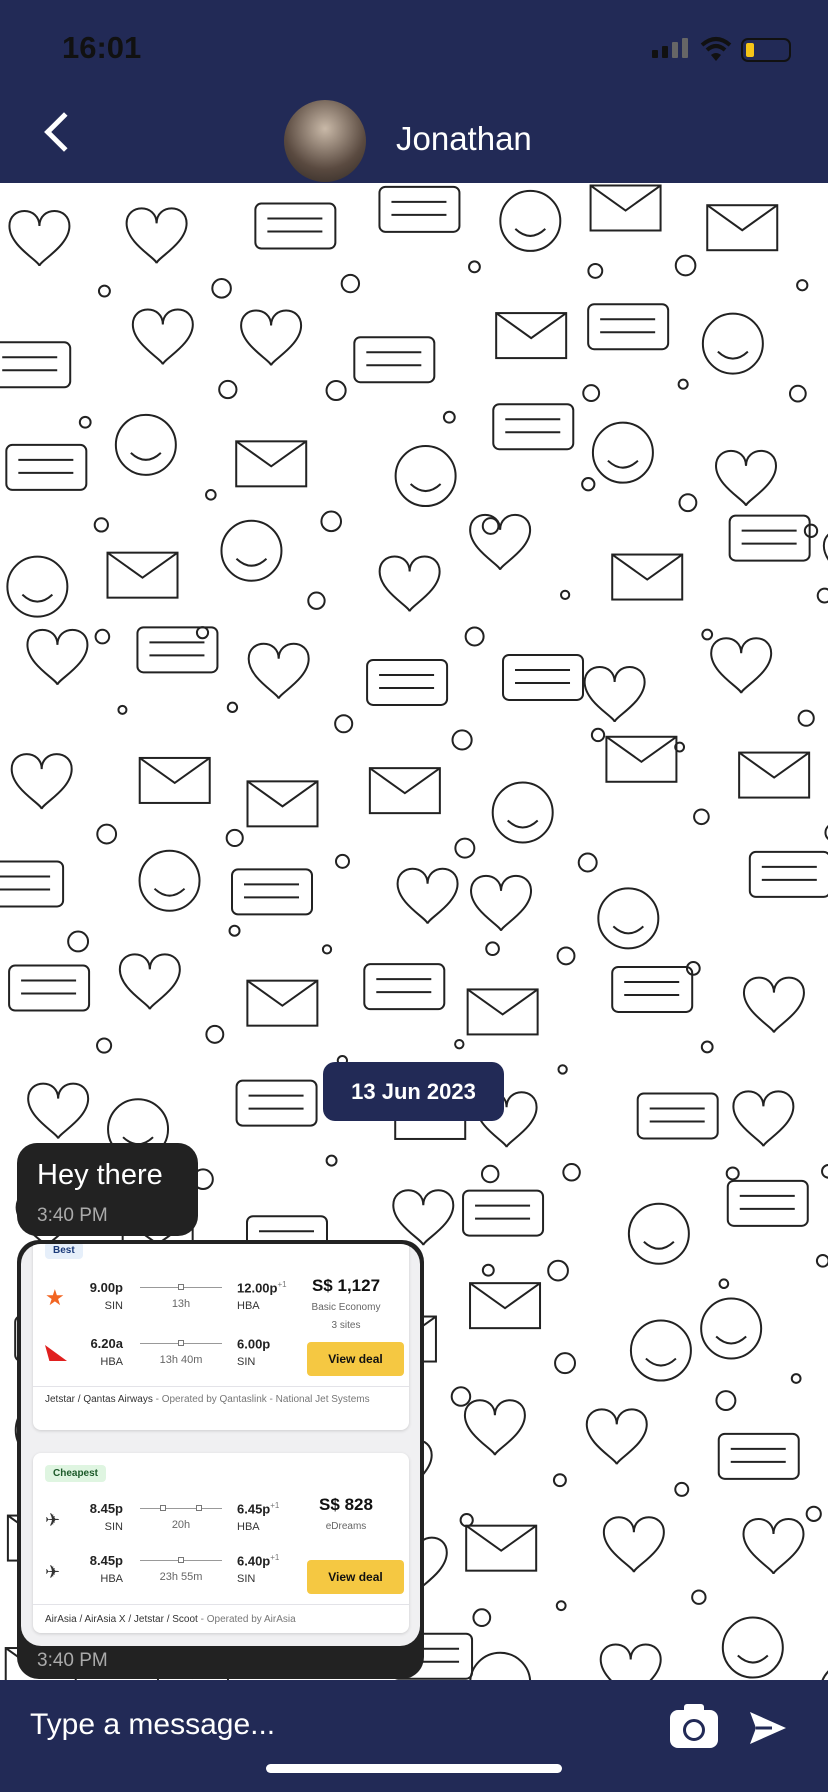  Describe the element at coordinates (464, 139) in the screenshot. I see `contact-name: Jonathan` at that location.